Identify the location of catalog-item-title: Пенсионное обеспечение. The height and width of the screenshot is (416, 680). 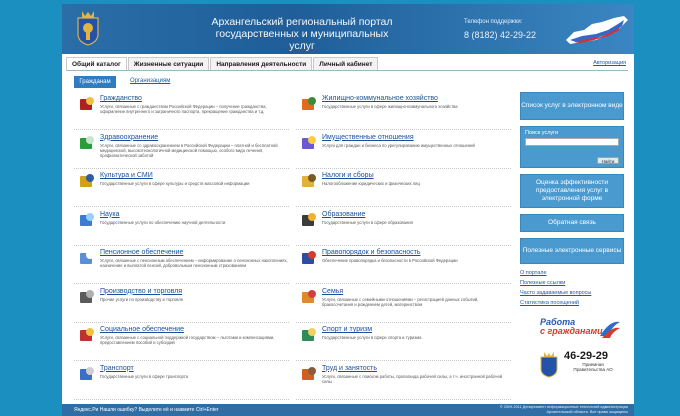
(141, 252).